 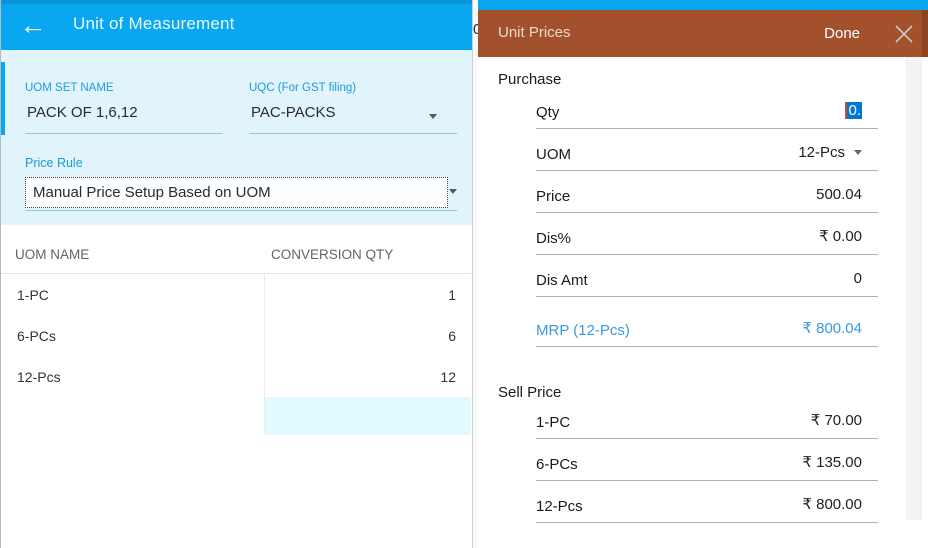 I want to click on price-rule-dropdown-caret-icon, so click(x=453, y=191).